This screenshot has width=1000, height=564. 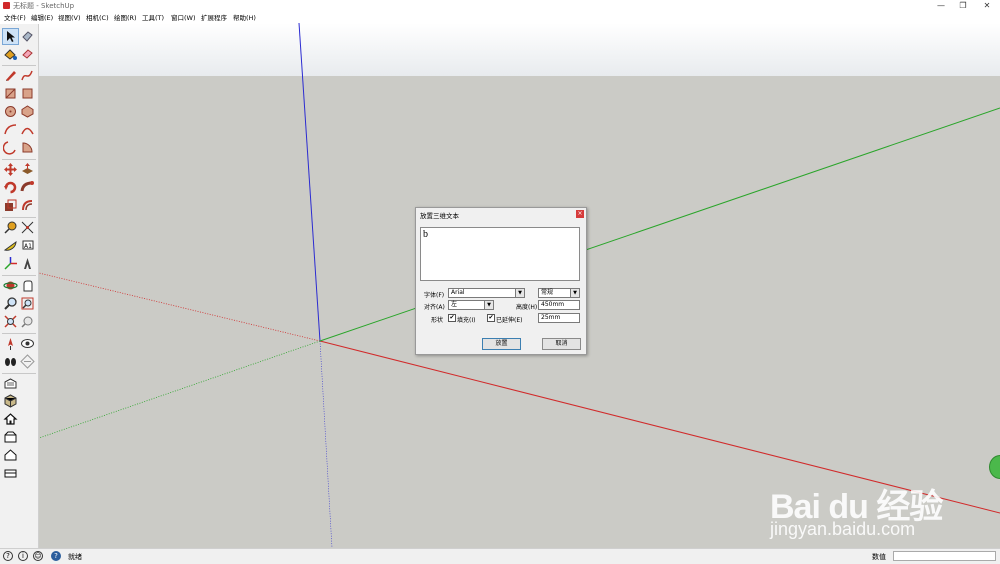 What do you see at coordinates (10, 129) in the screenshot?
I see `arc-icon` at bounding box center [10, 129].